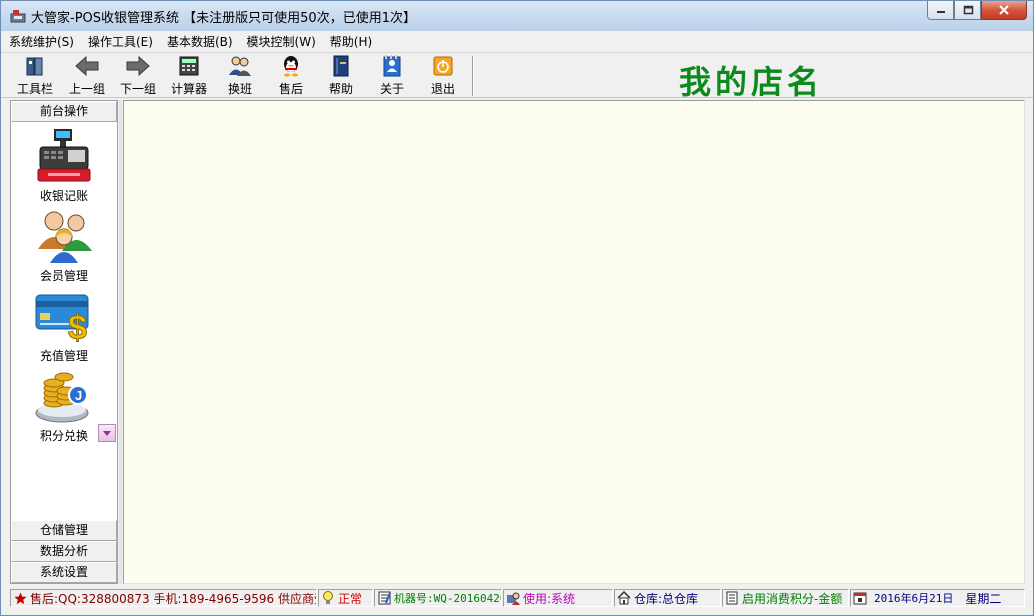 This screenshot has width=1034, height=616. I want to click on about-button: 关于, so click(392, 76).